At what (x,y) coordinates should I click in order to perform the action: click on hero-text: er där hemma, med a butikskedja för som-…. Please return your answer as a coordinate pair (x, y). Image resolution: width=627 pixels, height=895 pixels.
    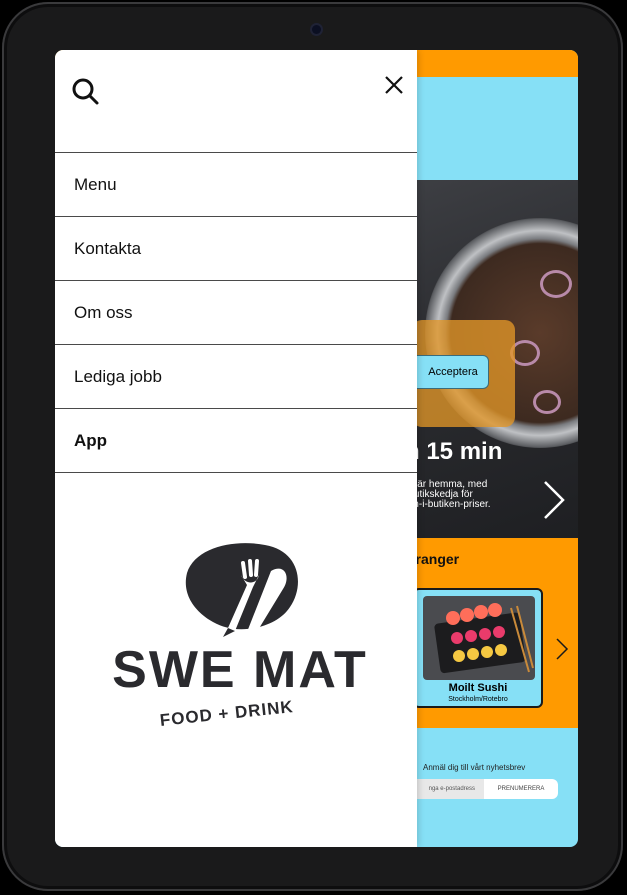
    Looking at the image, I should click on (465, 495).